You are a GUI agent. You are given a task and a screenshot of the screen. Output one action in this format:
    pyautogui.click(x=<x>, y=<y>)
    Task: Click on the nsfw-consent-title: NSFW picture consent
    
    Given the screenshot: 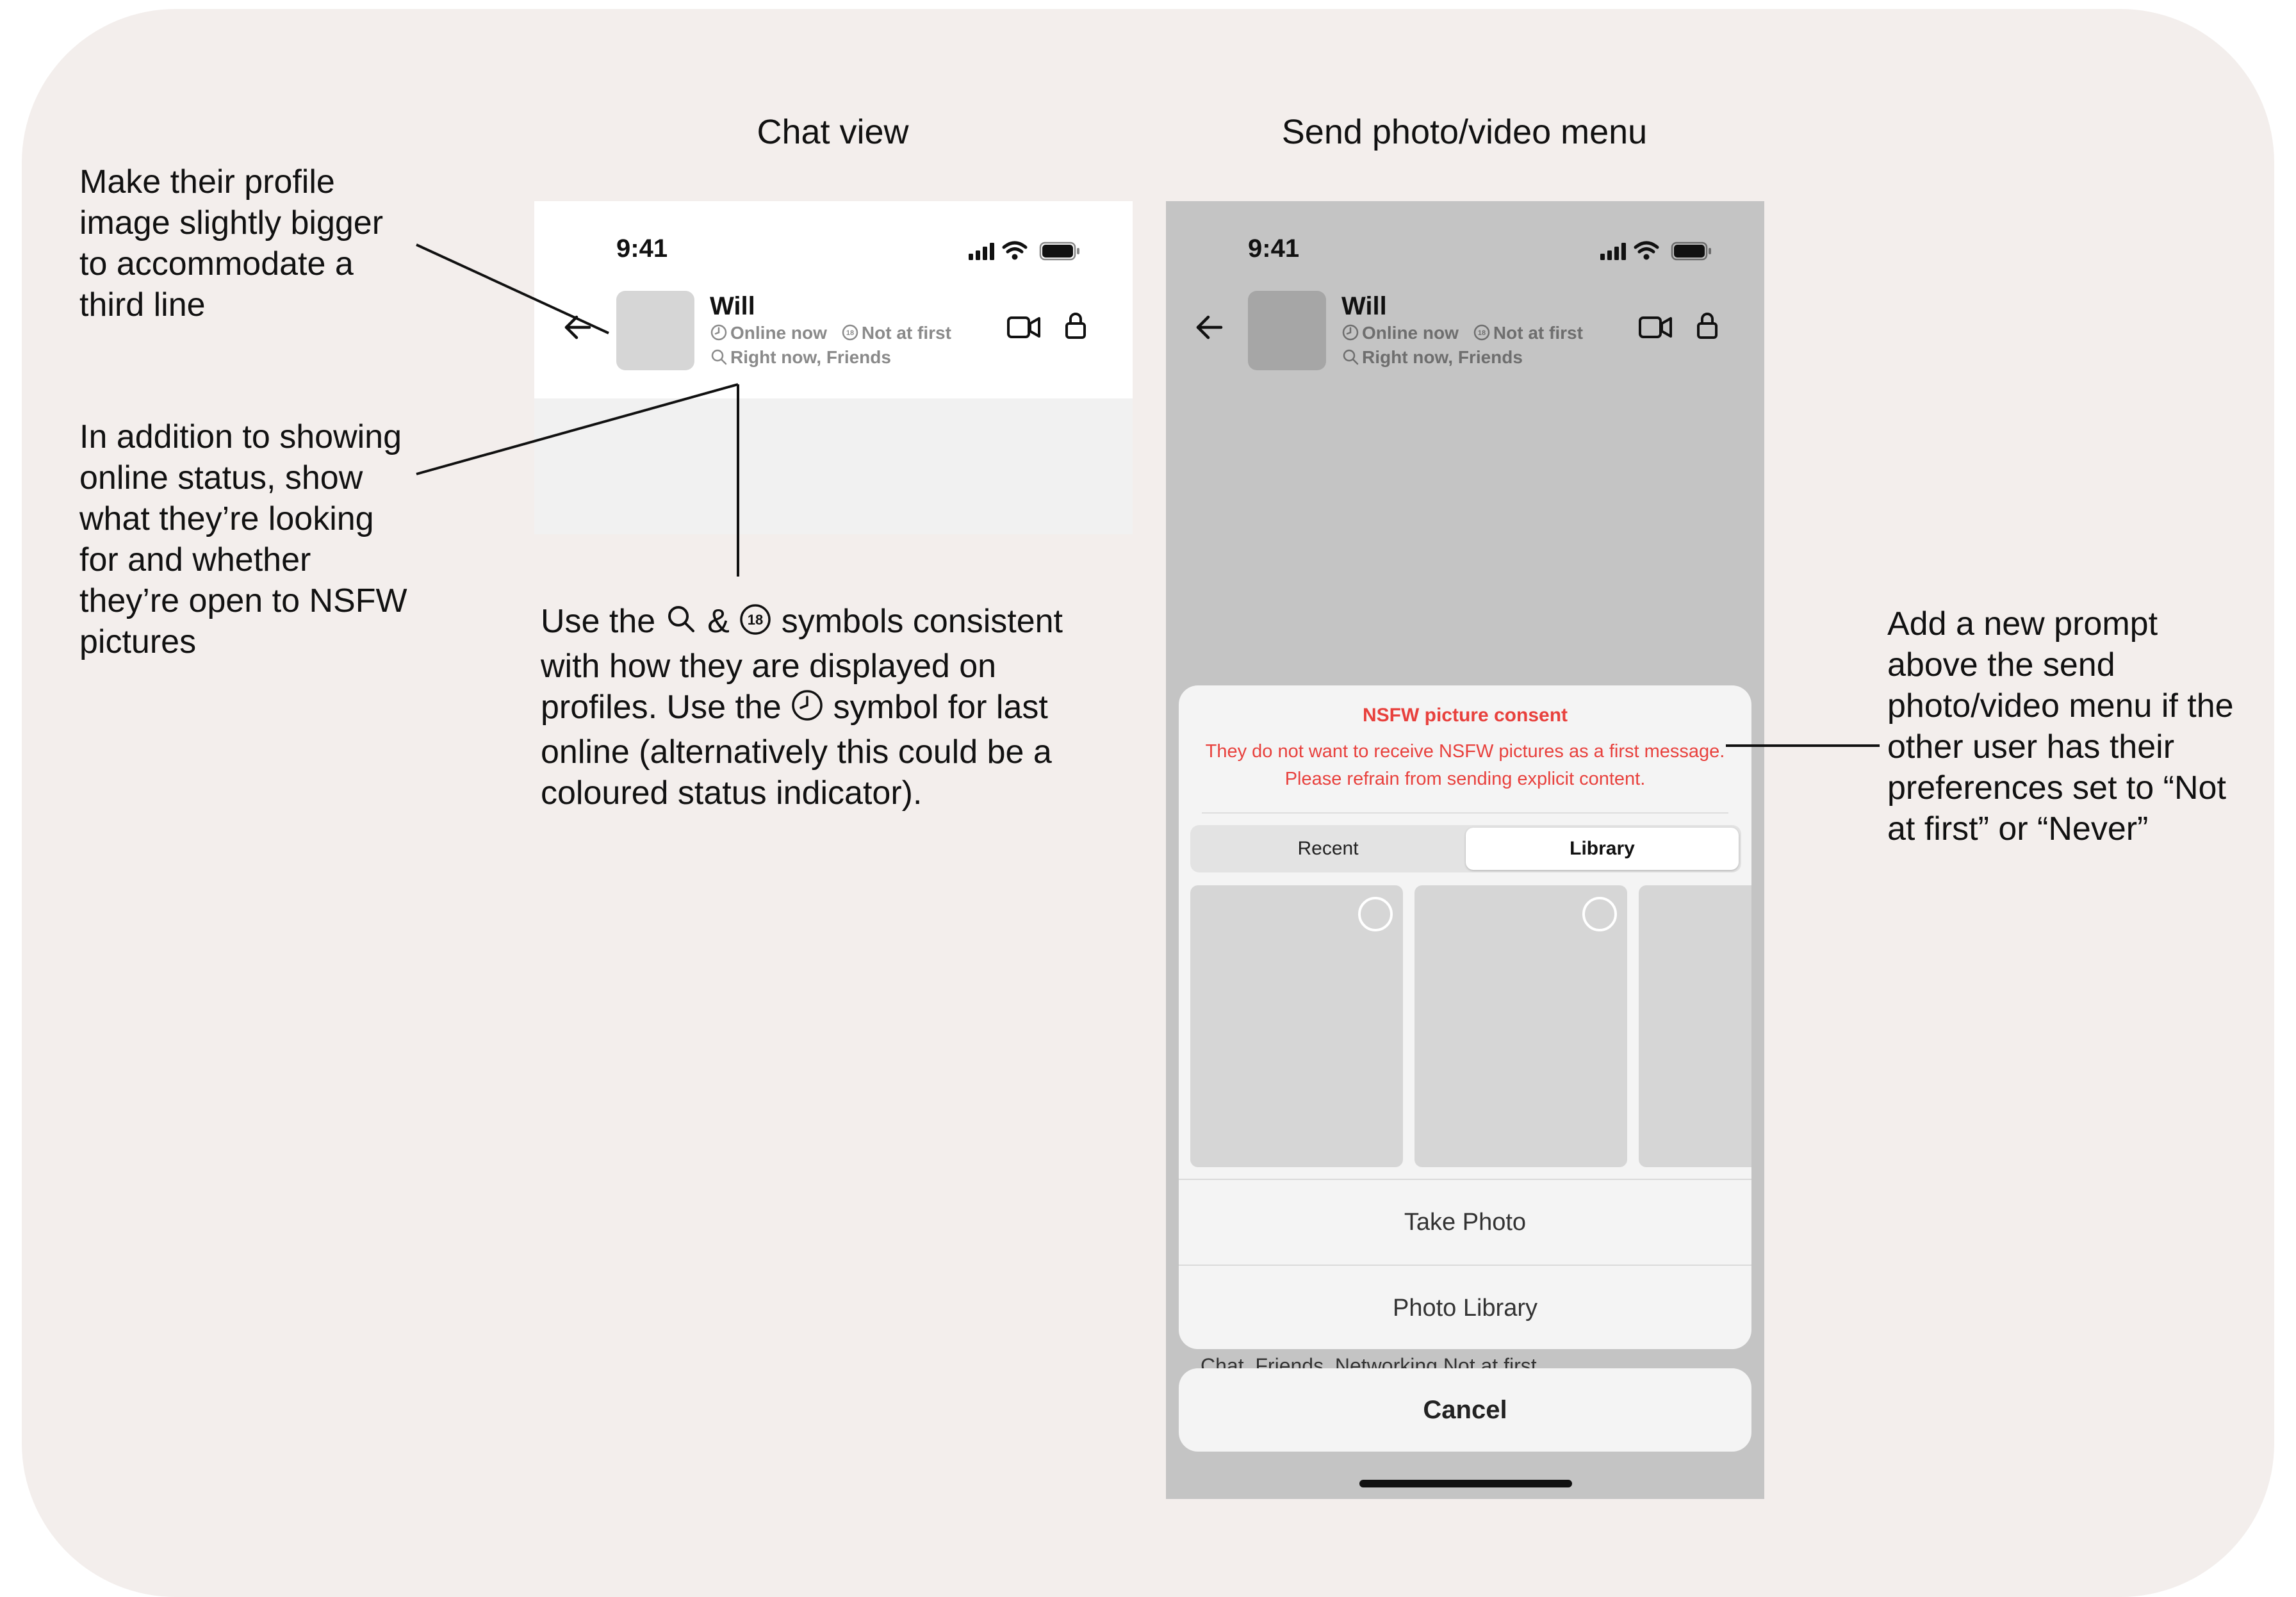 What is the action you would take?
    pyautogui.click(x=1465, y=715)
    